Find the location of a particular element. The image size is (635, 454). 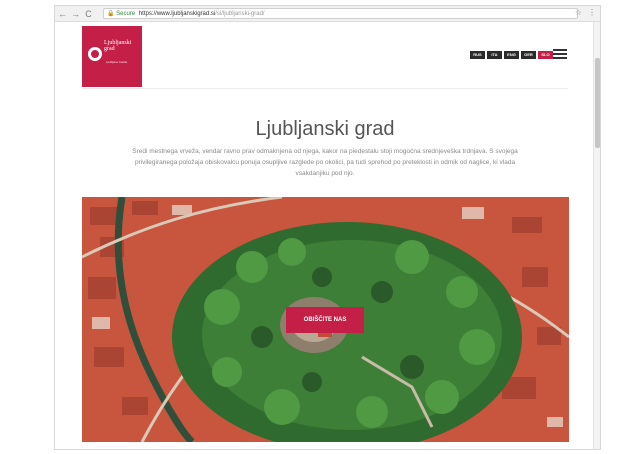

url-host: https://www.ljubljanskigrad.si is located at coordinates (177, 14).